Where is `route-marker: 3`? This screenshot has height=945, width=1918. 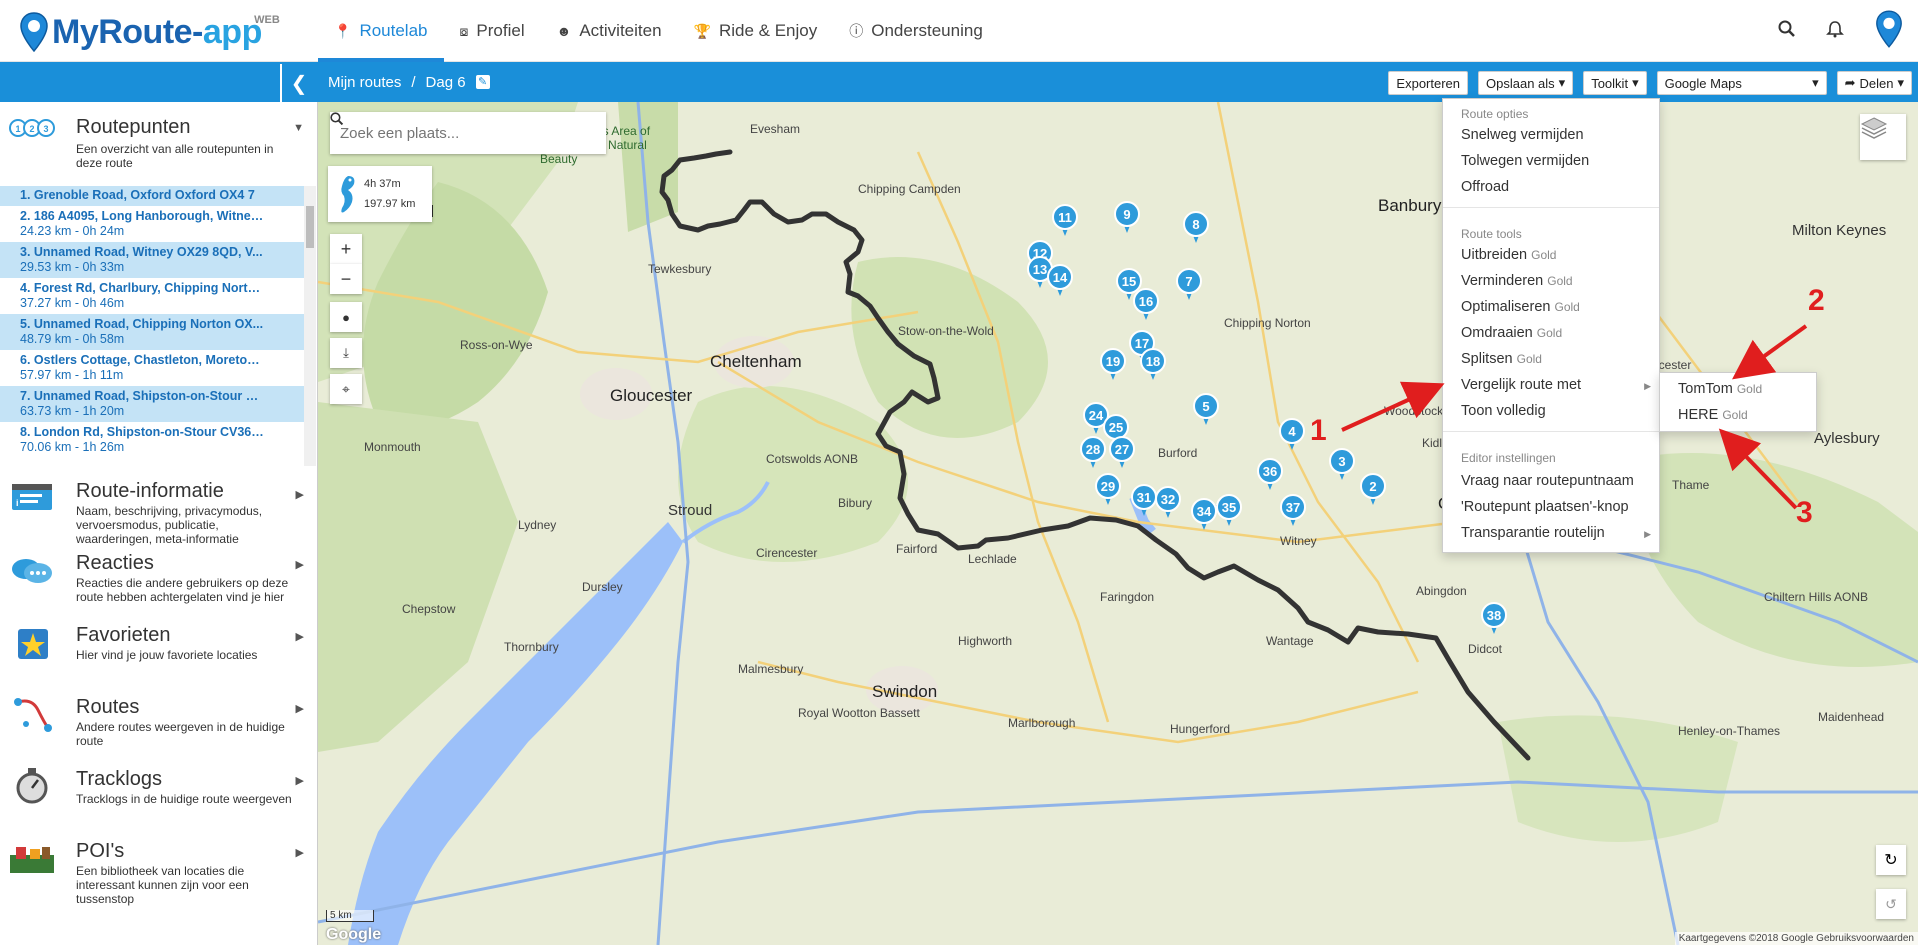 route-marker: 3 is located at coordinates (1342, 465).